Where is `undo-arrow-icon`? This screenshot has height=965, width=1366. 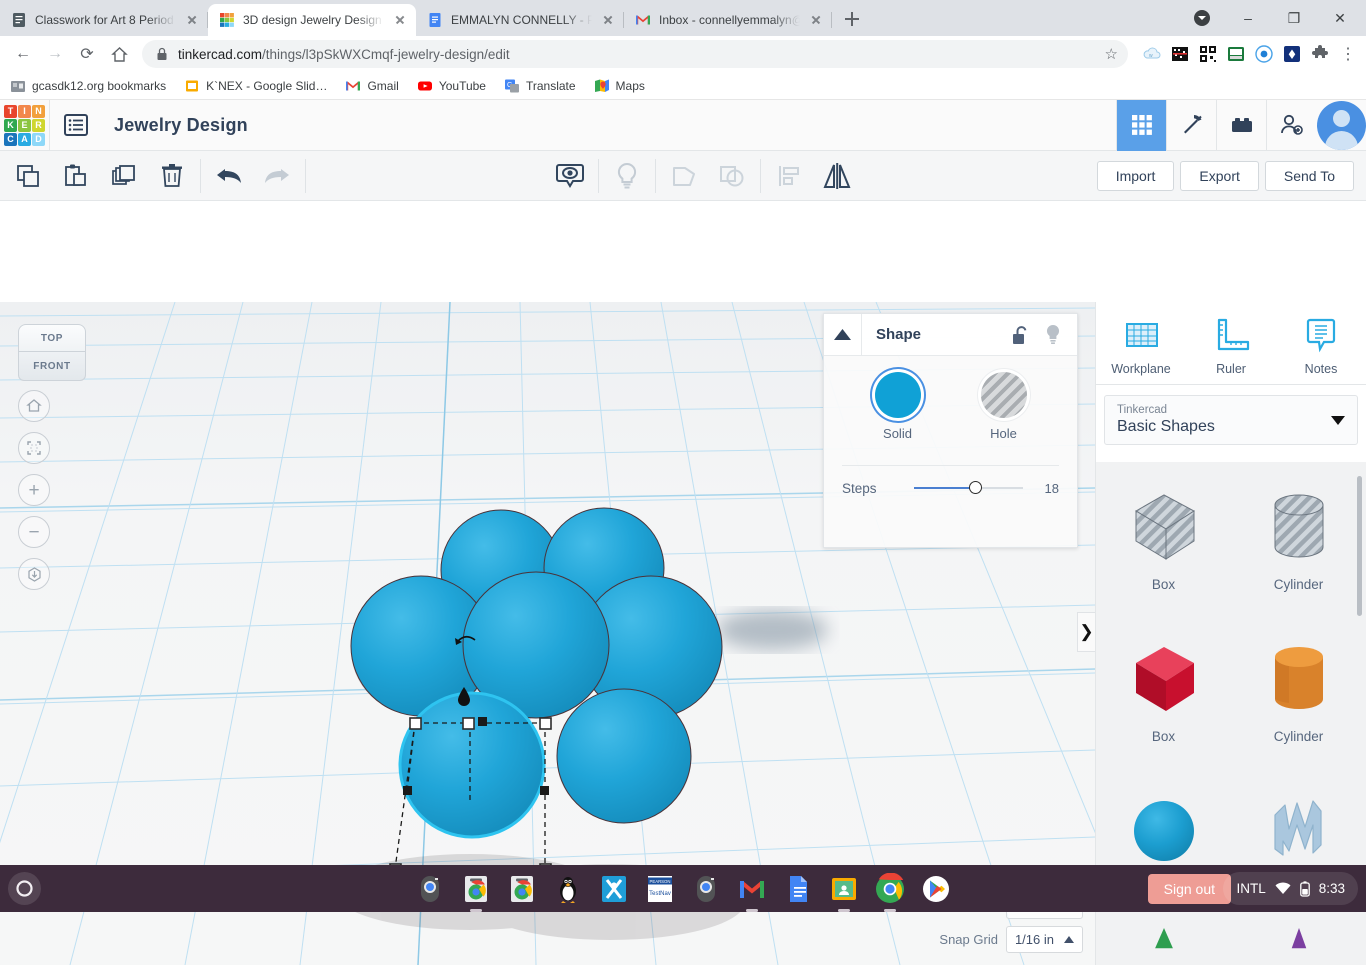
undo-arrow-icon is located at coordinates (229, 176).